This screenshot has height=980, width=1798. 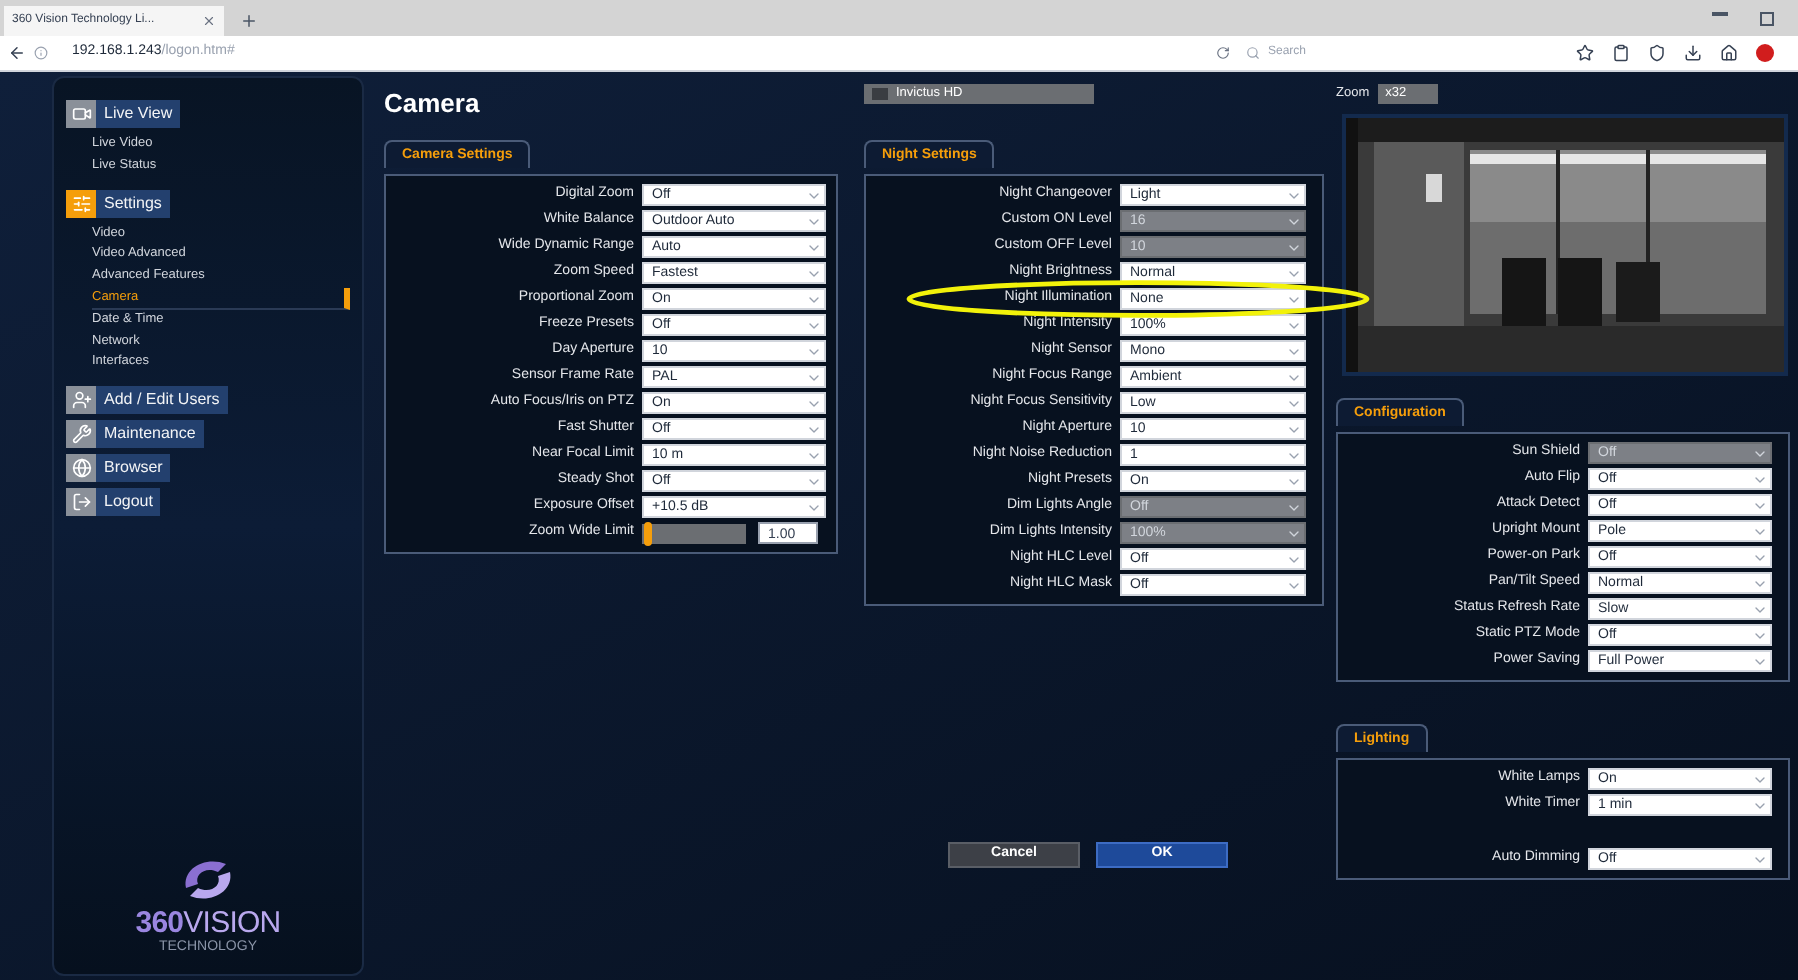 What do you see at coordinates (17, 53) in the screenshot?
I see `back-icon` at bounding box center [17, 53].